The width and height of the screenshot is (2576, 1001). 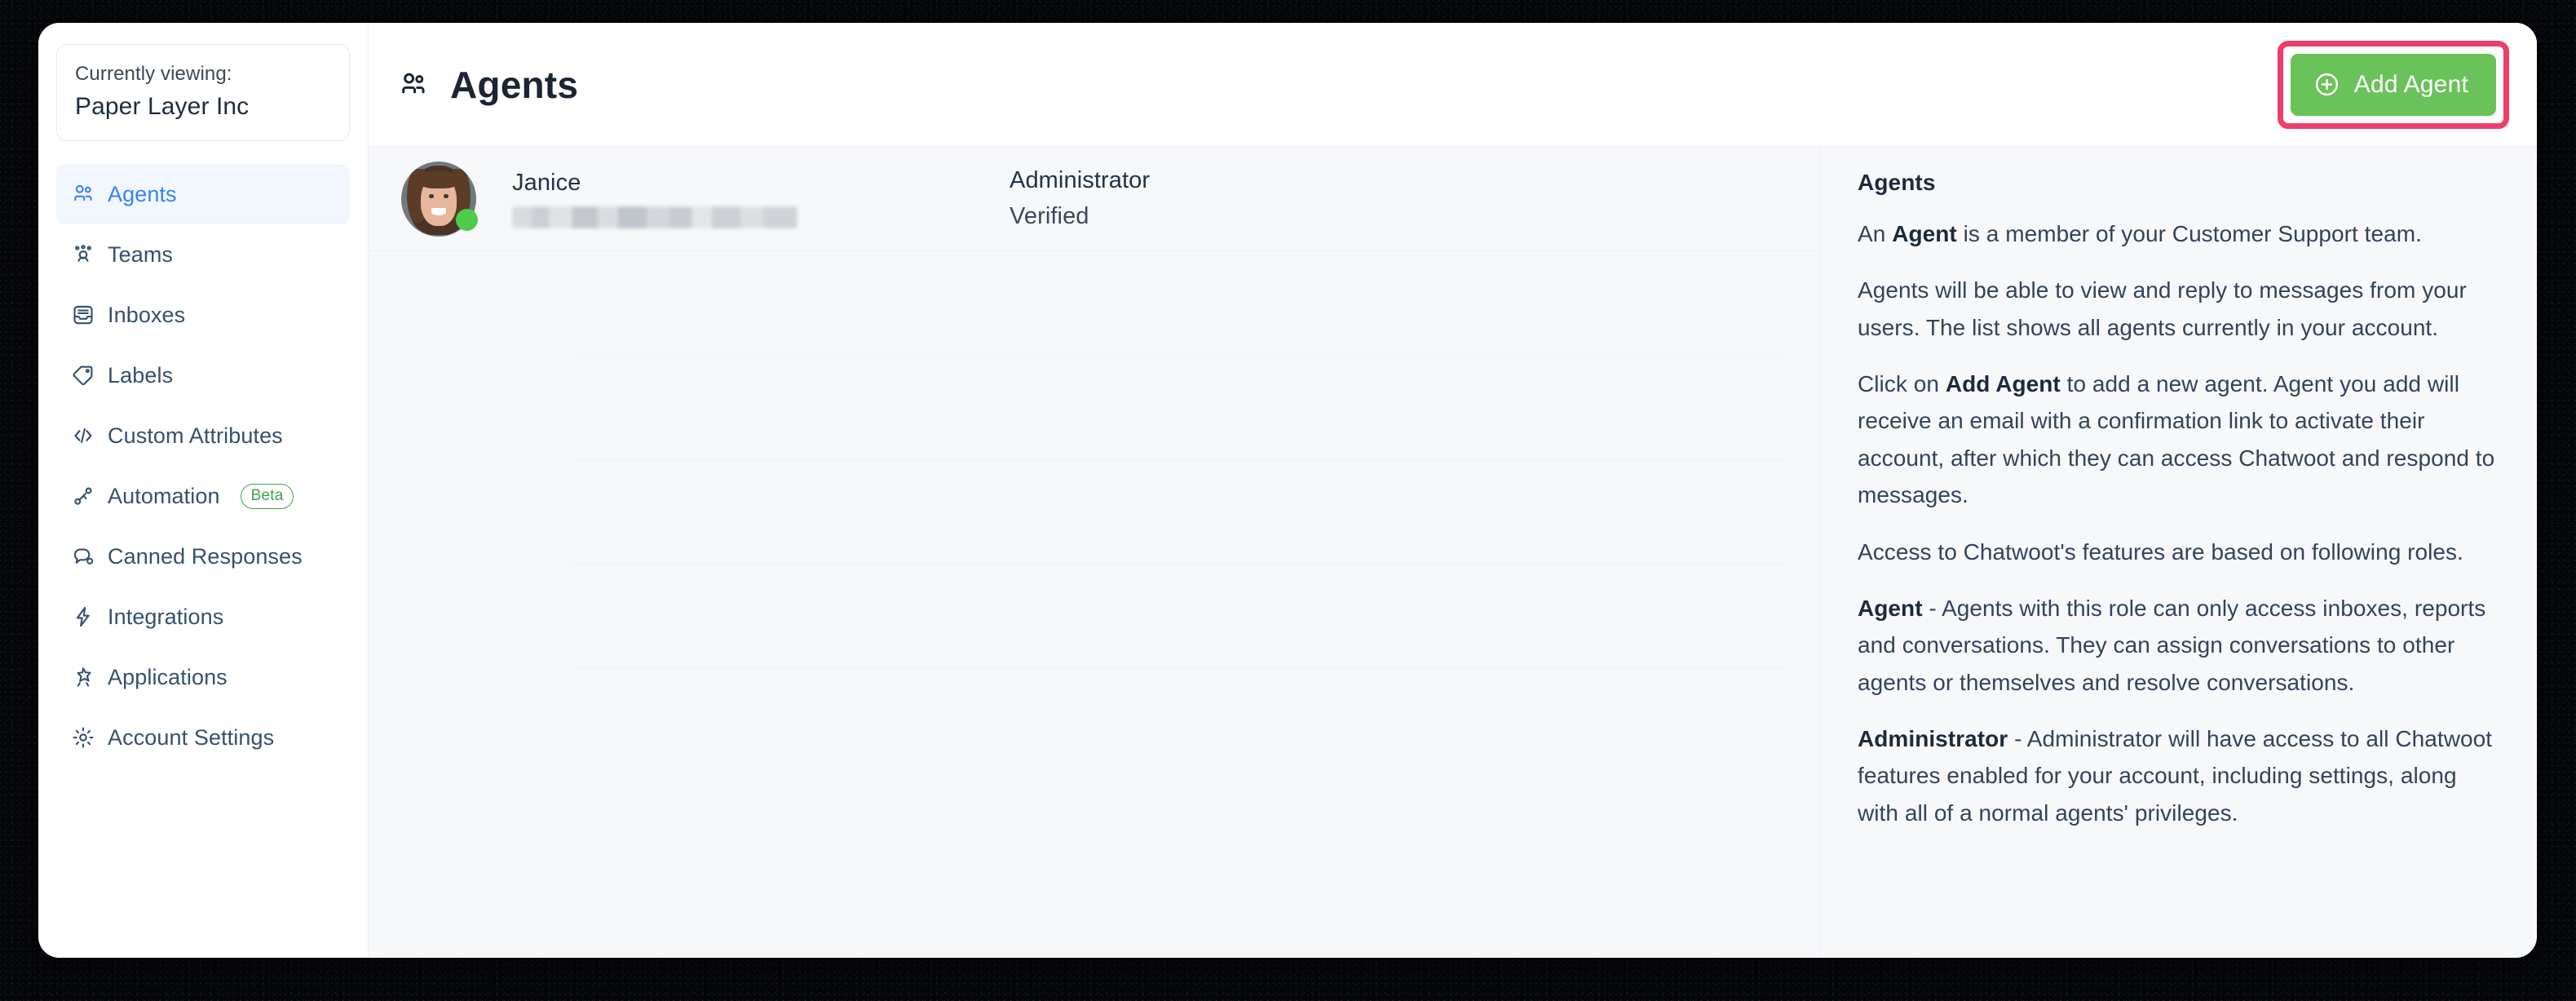 What do you see at coordinates (191, 737) in the screenshot?
I see `sidebar-item-label: Account Settings` at bounding box center [191, 737].